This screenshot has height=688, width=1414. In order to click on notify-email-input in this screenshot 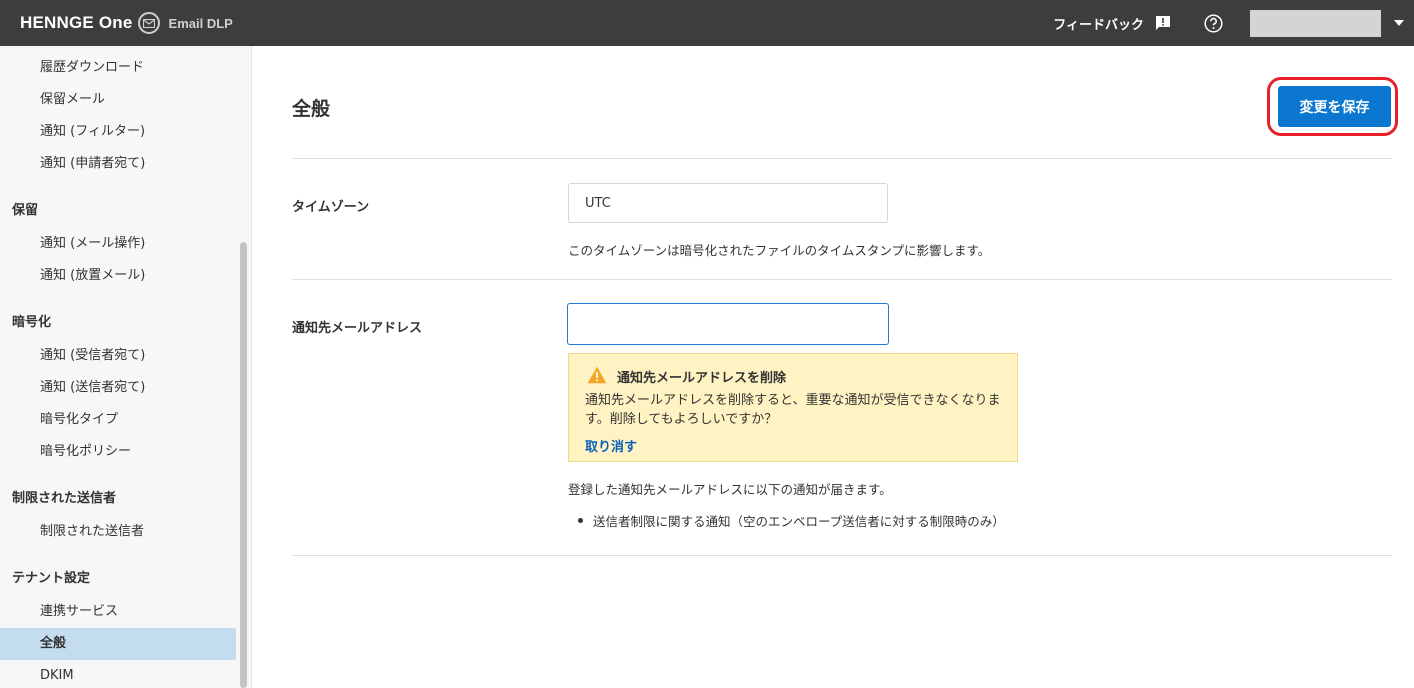, I will do `click(728, 324)`.